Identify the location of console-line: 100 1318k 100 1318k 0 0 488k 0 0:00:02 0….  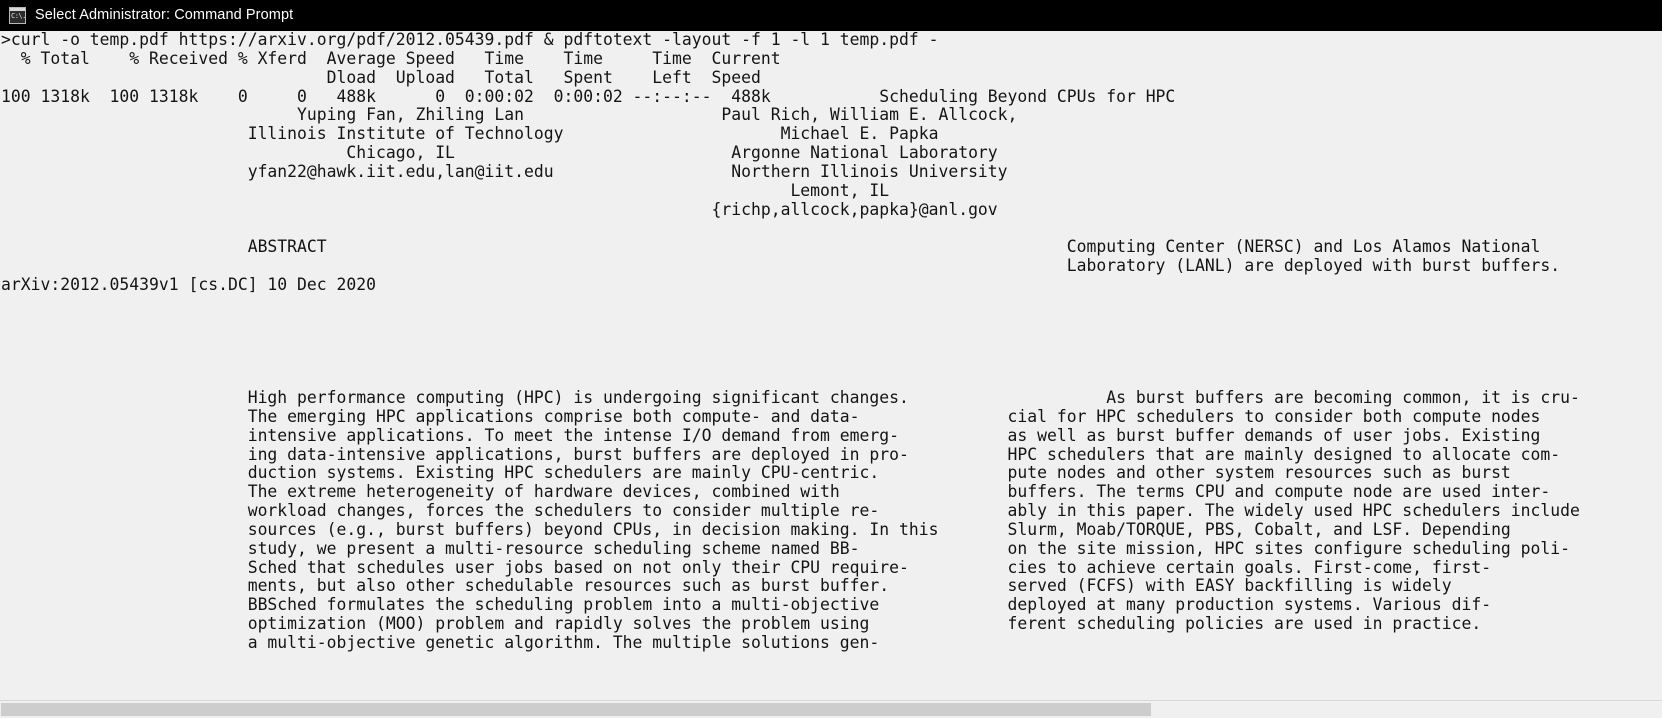
(588, 96).